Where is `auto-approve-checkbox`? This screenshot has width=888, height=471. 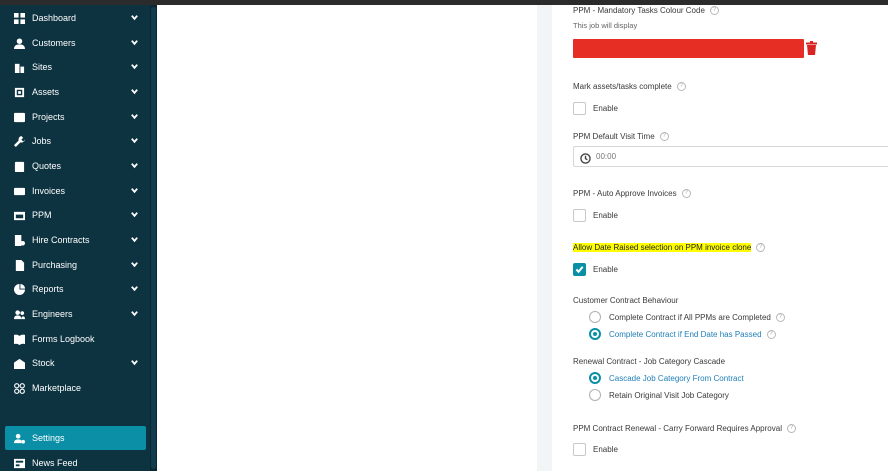 auto-approve-checkbox is located at coordinates (579, 215).